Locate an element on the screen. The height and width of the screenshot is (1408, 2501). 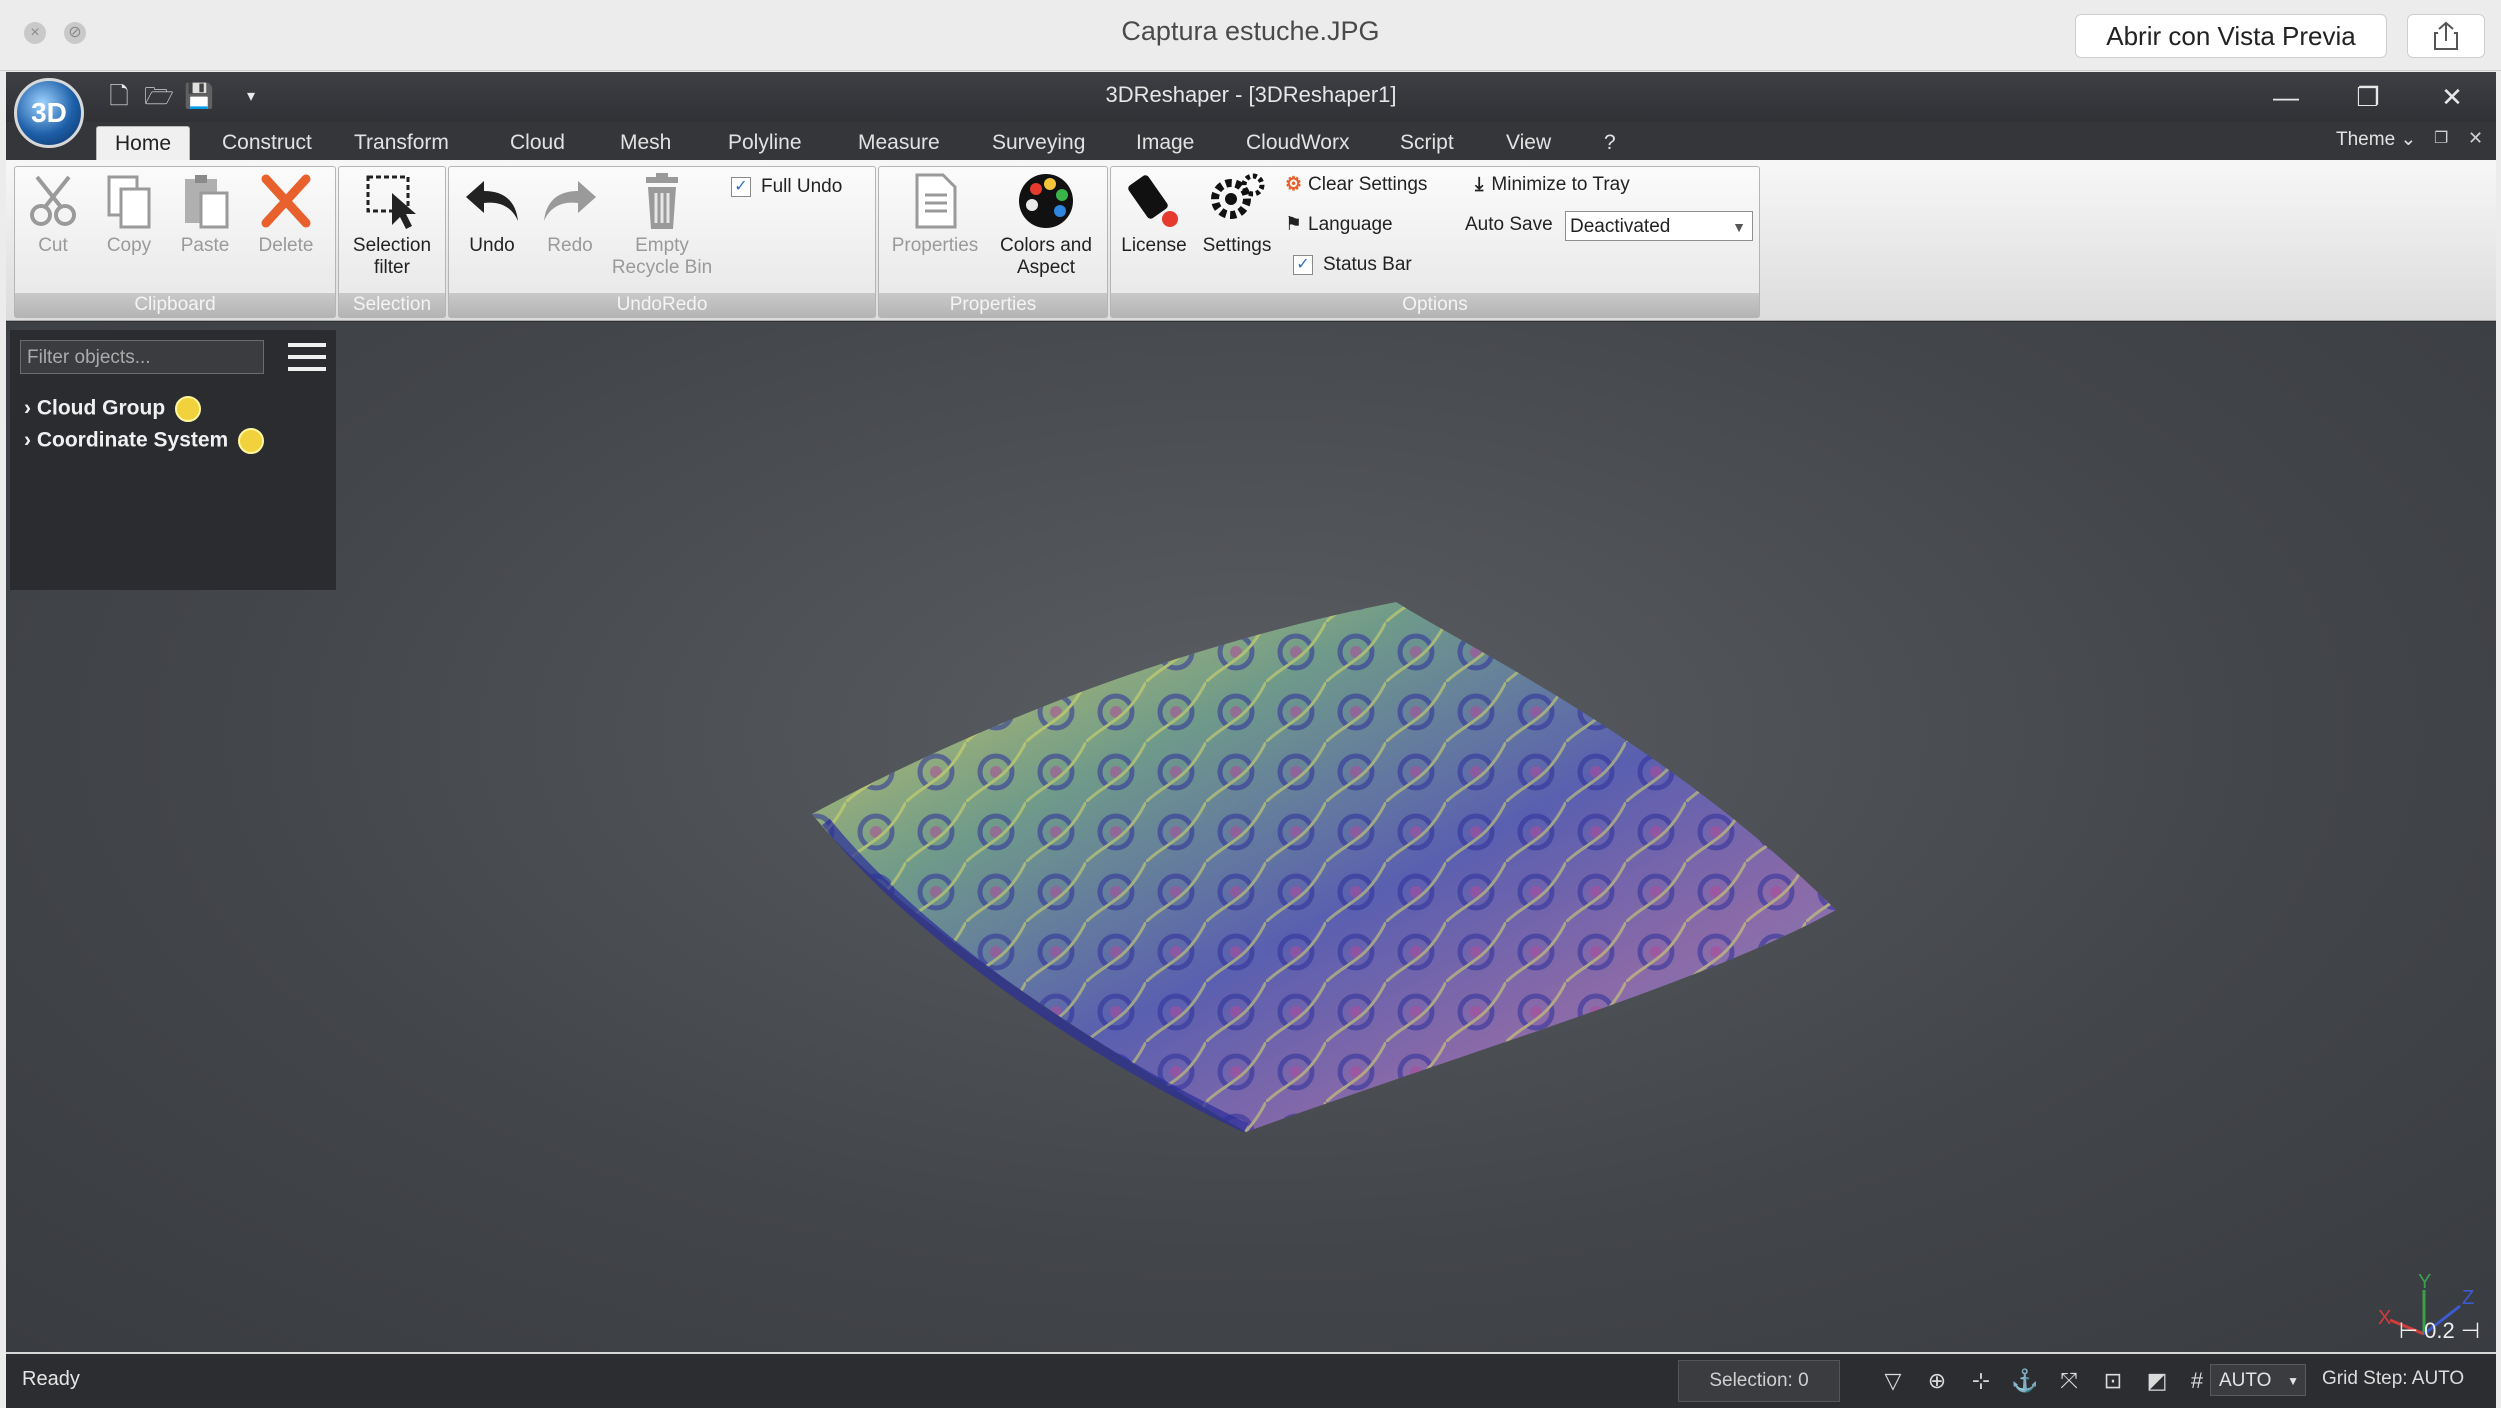
tab-view: View is located at coordinates (1528, 143).